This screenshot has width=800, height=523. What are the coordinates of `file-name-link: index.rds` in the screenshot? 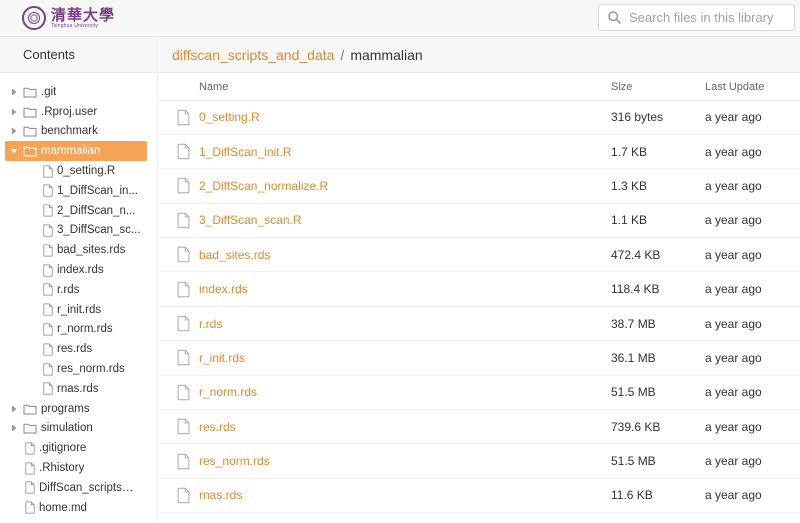 It's located at (223, 289).